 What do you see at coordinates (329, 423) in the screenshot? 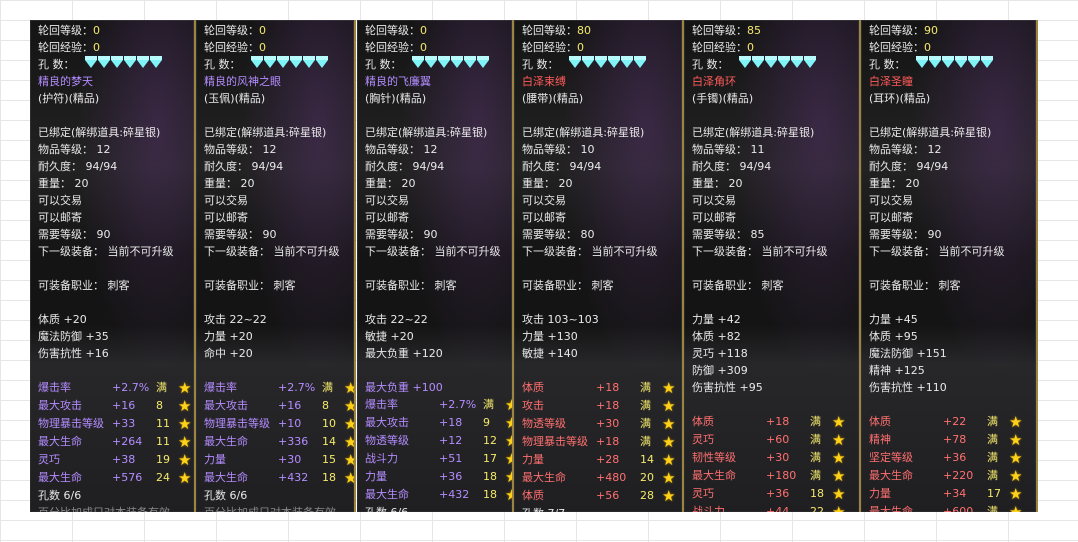
I see `attribute-grade: 10` at bounding box center [329, 423].